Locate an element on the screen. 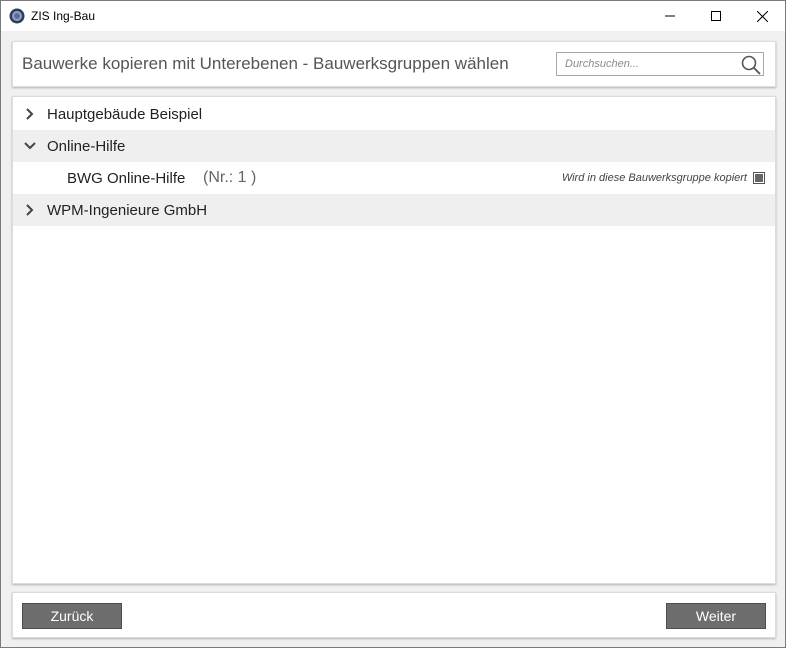 Image resolution: width=786 pixels, height=648 pixels. chevron-down-icon is located at coordinates (30, 146).